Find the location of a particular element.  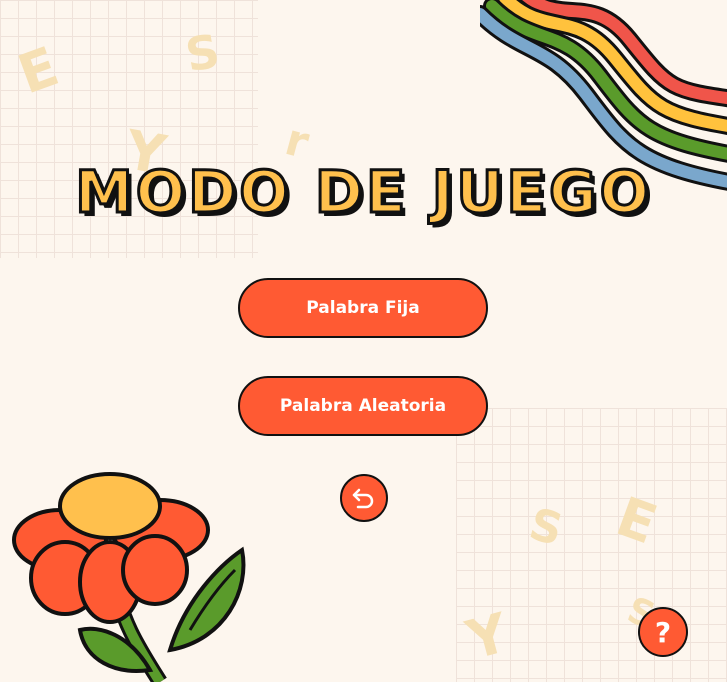

undo-arrow-icon is located at coordinates (363, 498).